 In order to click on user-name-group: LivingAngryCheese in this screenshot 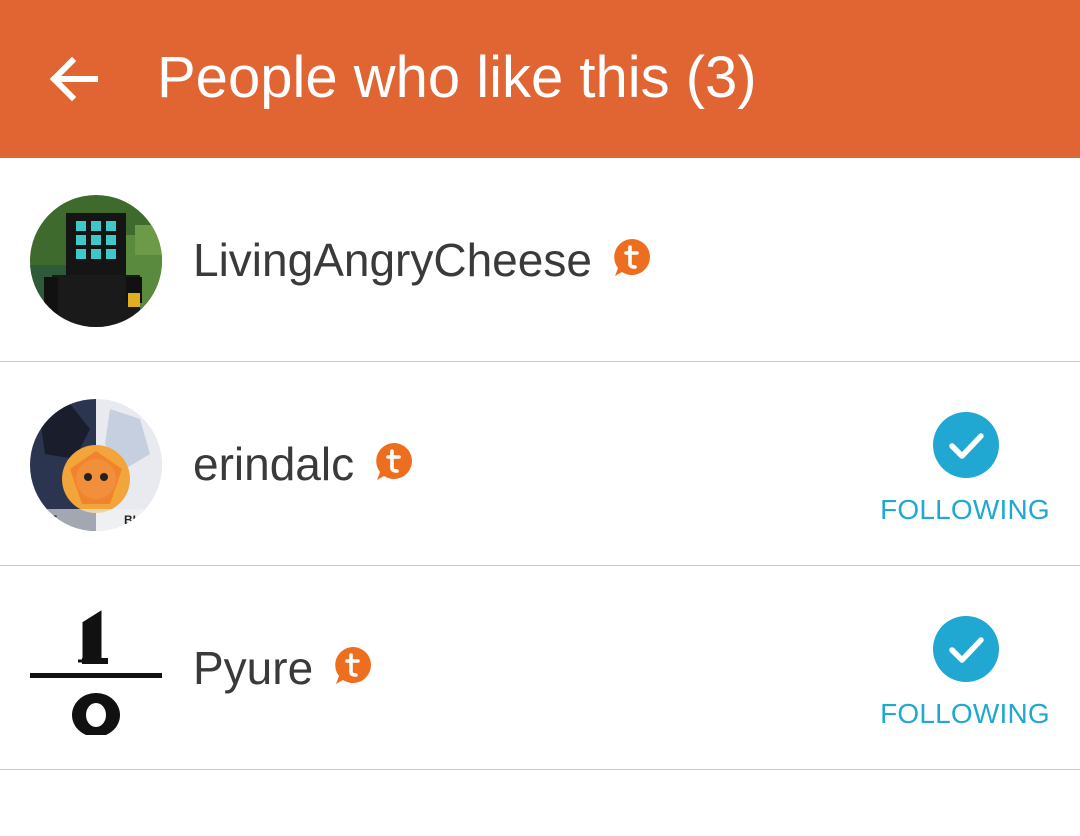, I will do `click(422, 260)`.